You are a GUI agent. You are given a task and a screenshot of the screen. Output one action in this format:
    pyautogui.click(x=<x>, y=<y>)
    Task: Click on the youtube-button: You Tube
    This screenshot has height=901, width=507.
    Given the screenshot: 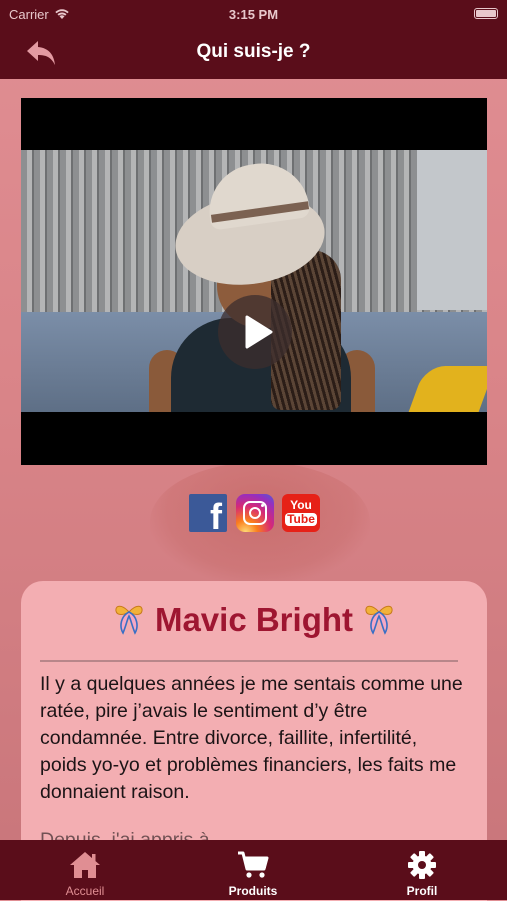 What is the action you would take?
    pyautogui.click(x=301, y=513)
    